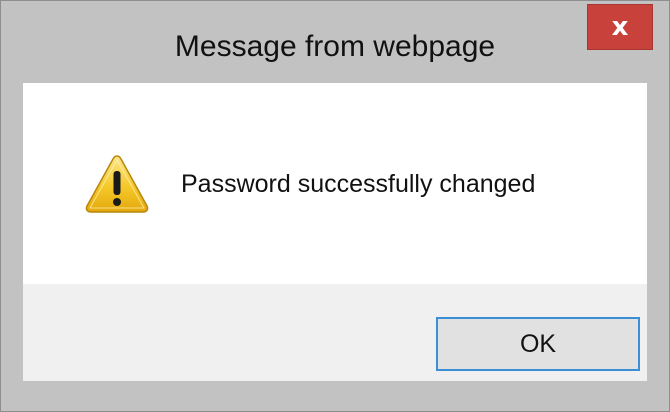 Image resolution: width=670 pixels, height=412 pixels. What do you see at coordinates (335, 46) in the screenshot?
I see `dialog-title: Message from webpage` at bounding box center [335, 46].